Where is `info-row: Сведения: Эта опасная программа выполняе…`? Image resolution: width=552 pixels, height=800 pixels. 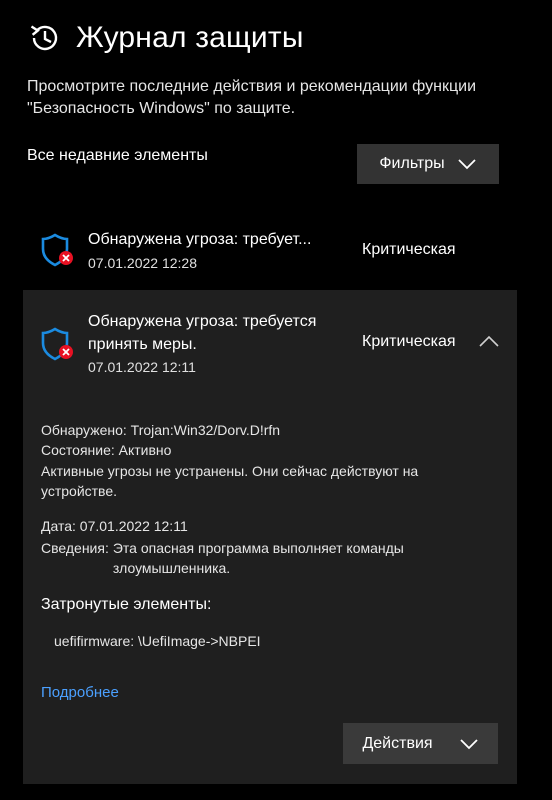
info-row: Сведения: Эта опасная программа выполняе… is located at coordinates (271, 558).